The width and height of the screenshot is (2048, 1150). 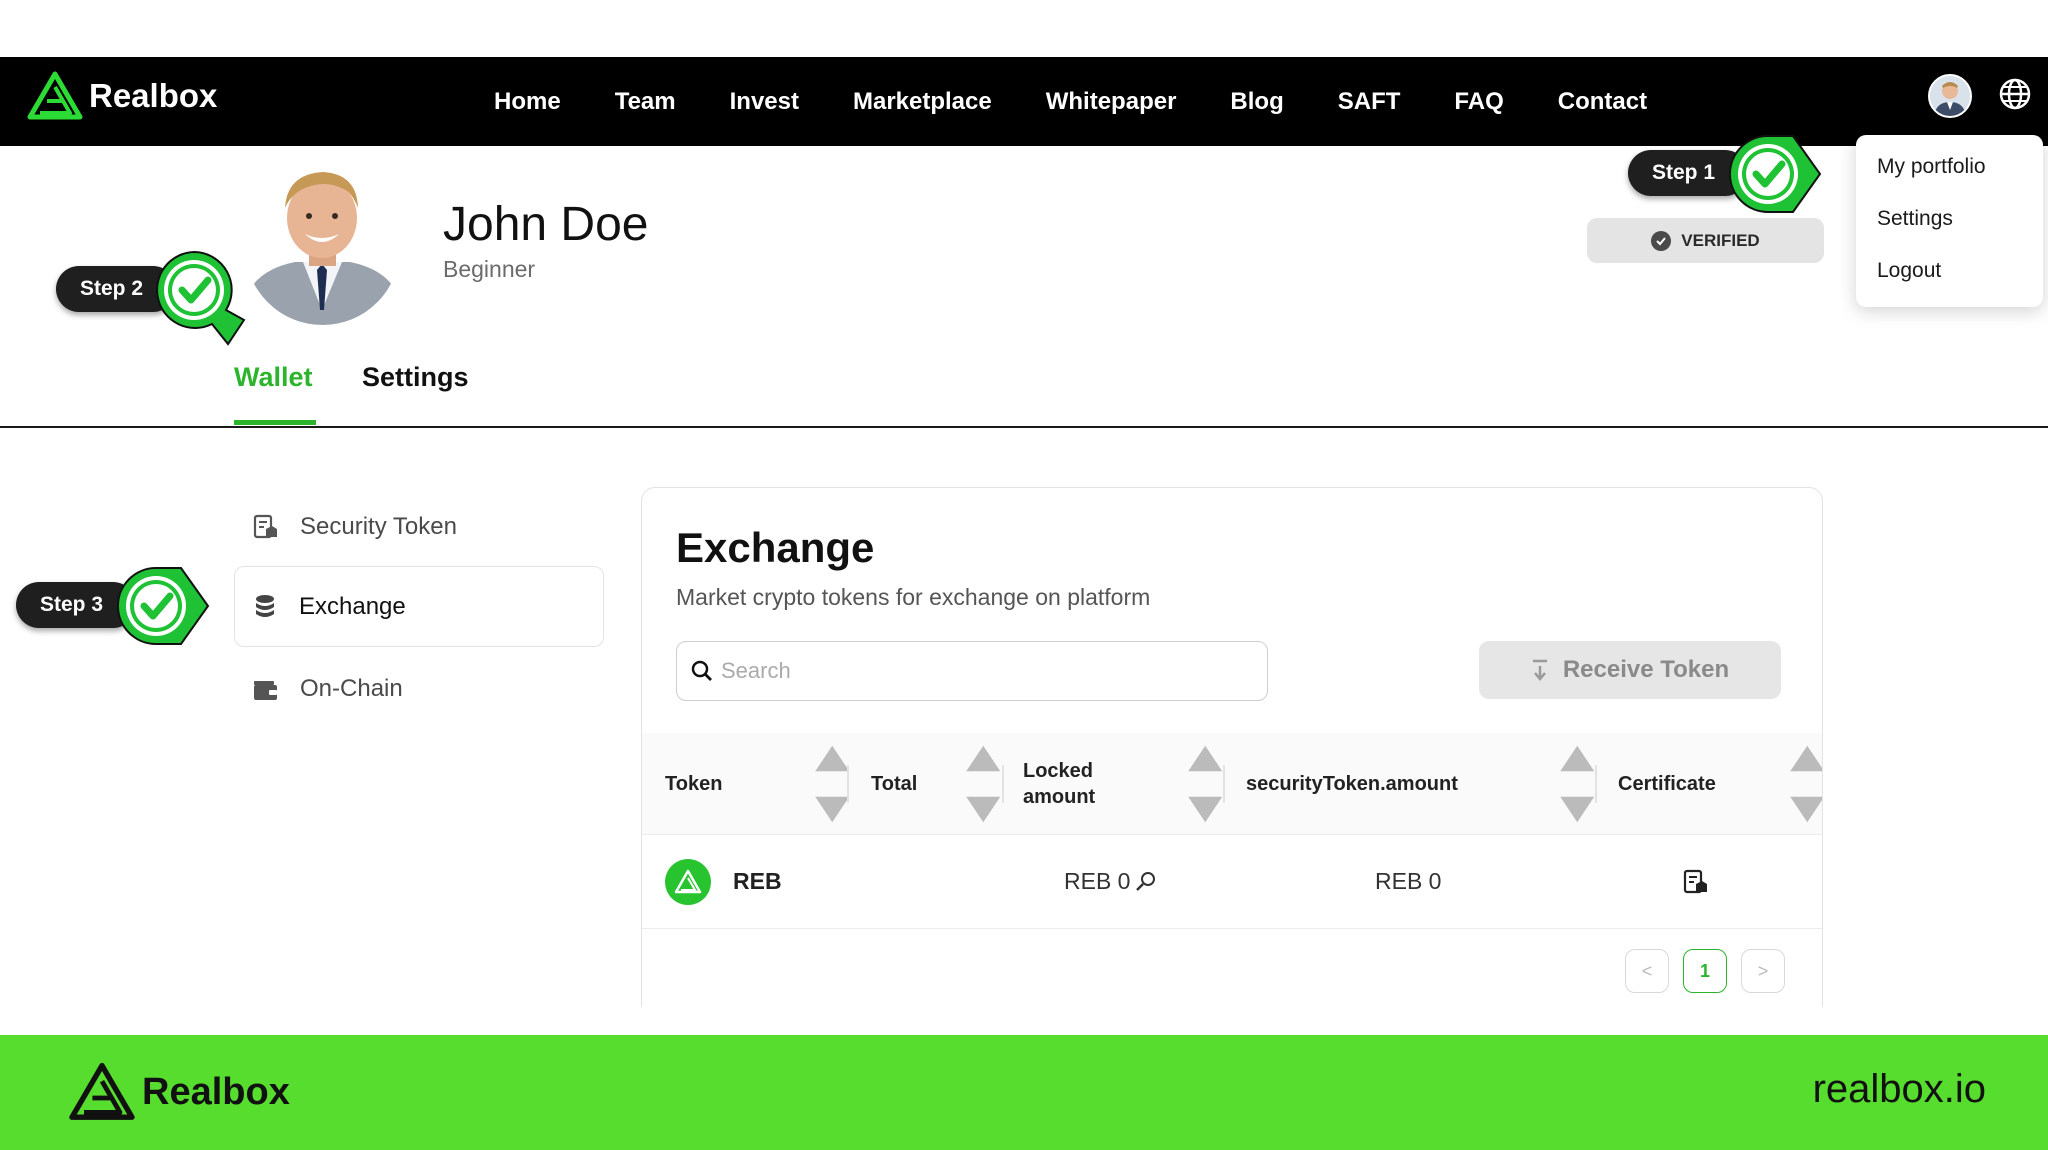 I want to click on receive-token-button: Receive Token, so click(x=1630, y=670).